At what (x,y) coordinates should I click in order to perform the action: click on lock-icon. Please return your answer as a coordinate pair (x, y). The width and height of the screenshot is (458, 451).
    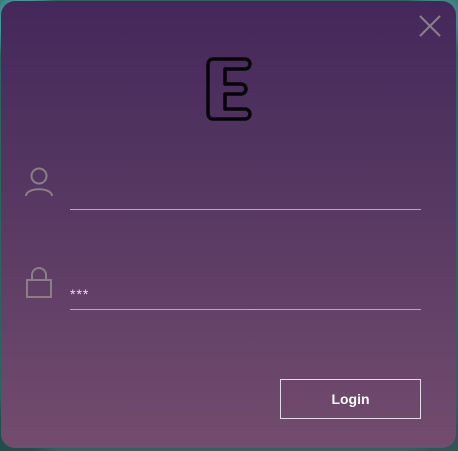
    Looking at the image, I should click on (39, 282).